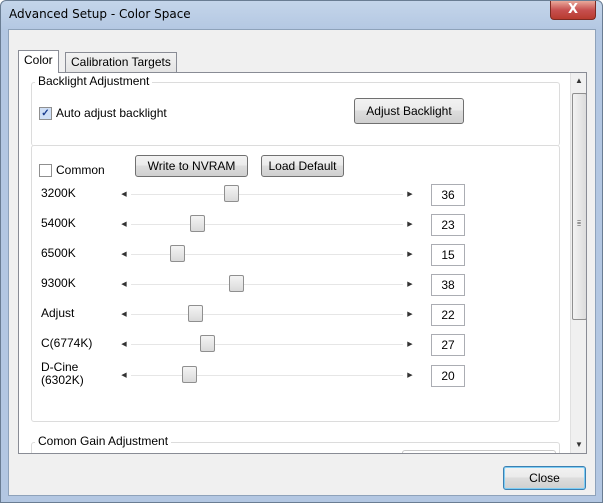 This screenshot has height=503, width=603. Describe the element at coordinates (573, 10) in the screenshot. I see `close-window-button: X` at that location.